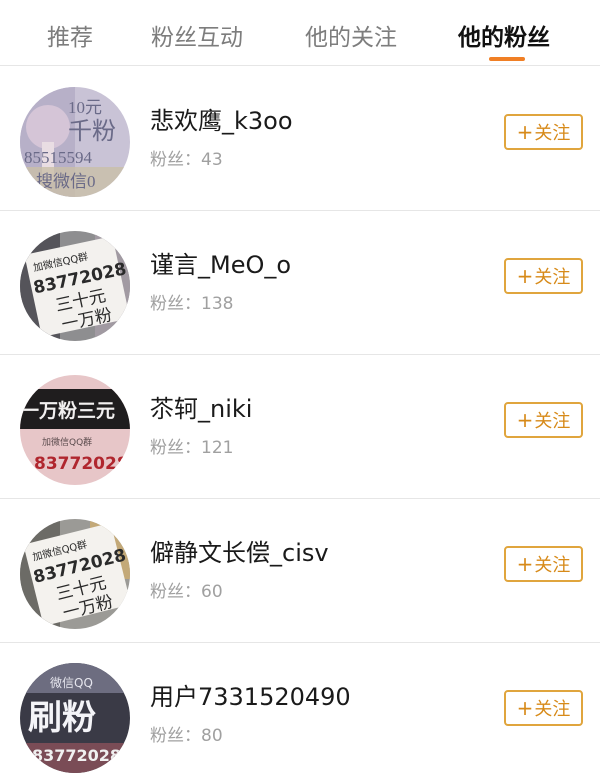 The height and width of the screenshot is (780, 600). What do you see at coordinates (212, 160) in the screenshot?
I see `fans-value: 43` at bounding box center [212, 160].